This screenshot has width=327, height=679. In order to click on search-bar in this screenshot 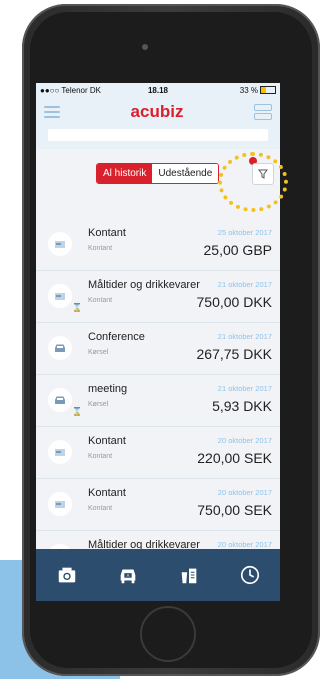, I will do `click(158, 138)`.